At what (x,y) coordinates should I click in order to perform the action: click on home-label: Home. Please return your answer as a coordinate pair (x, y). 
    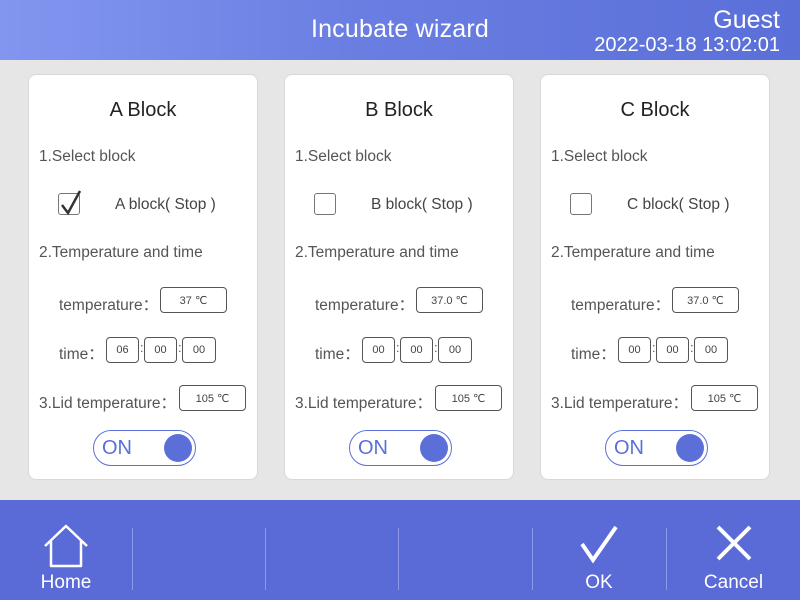
    Looking at the image, I should click on (66, 582).